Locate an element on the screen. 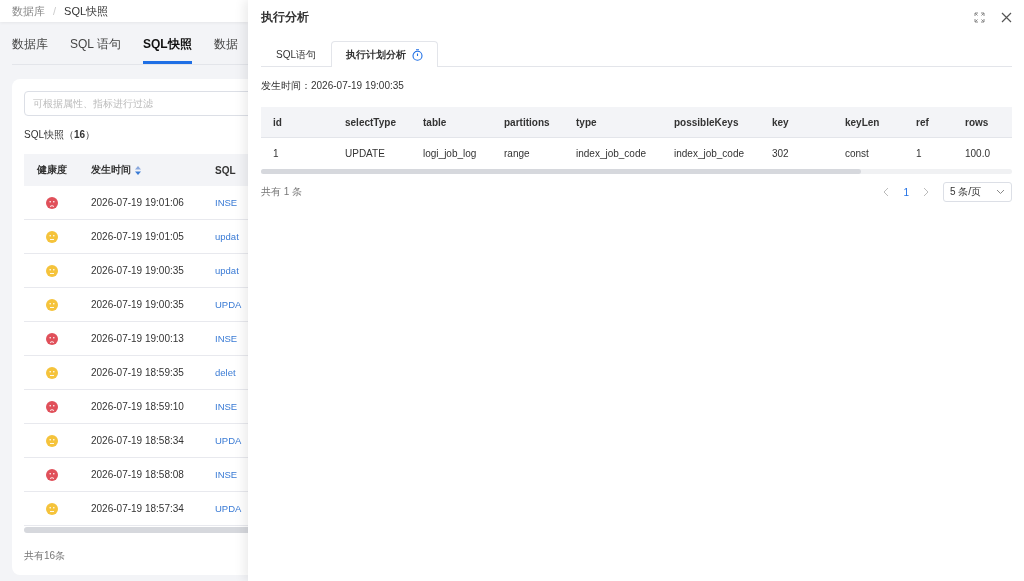 The width and height of the screenshot is (1024, 581). table-cell: 2026-07-19 19:00:13 is located at coordinates (137, 338).